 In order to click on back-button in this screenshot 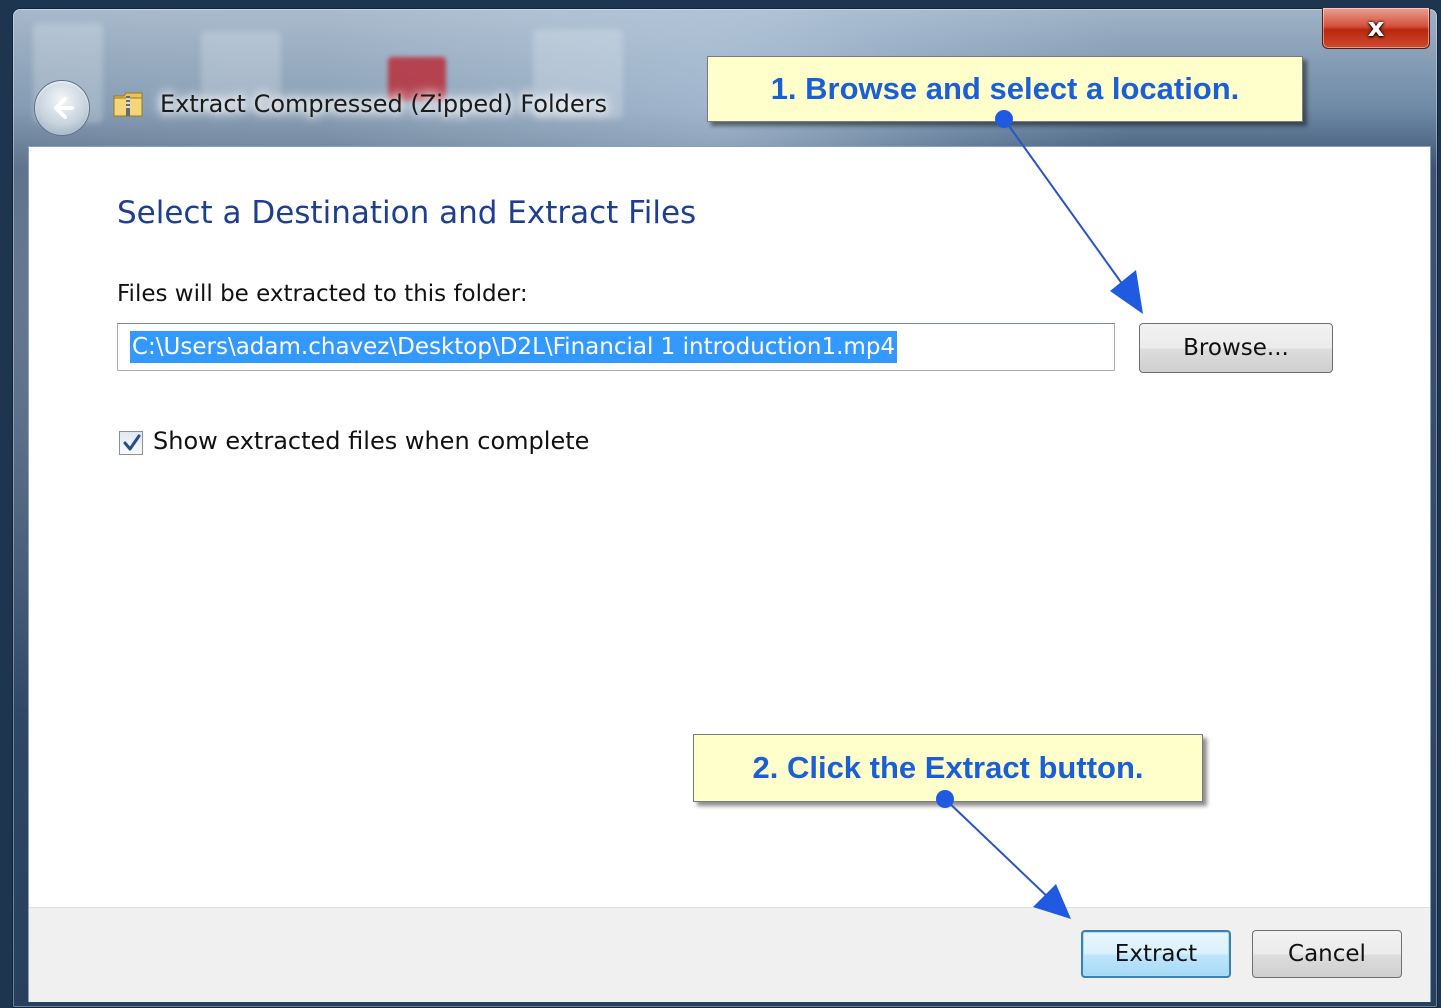, I will do `click(62, 108)`.